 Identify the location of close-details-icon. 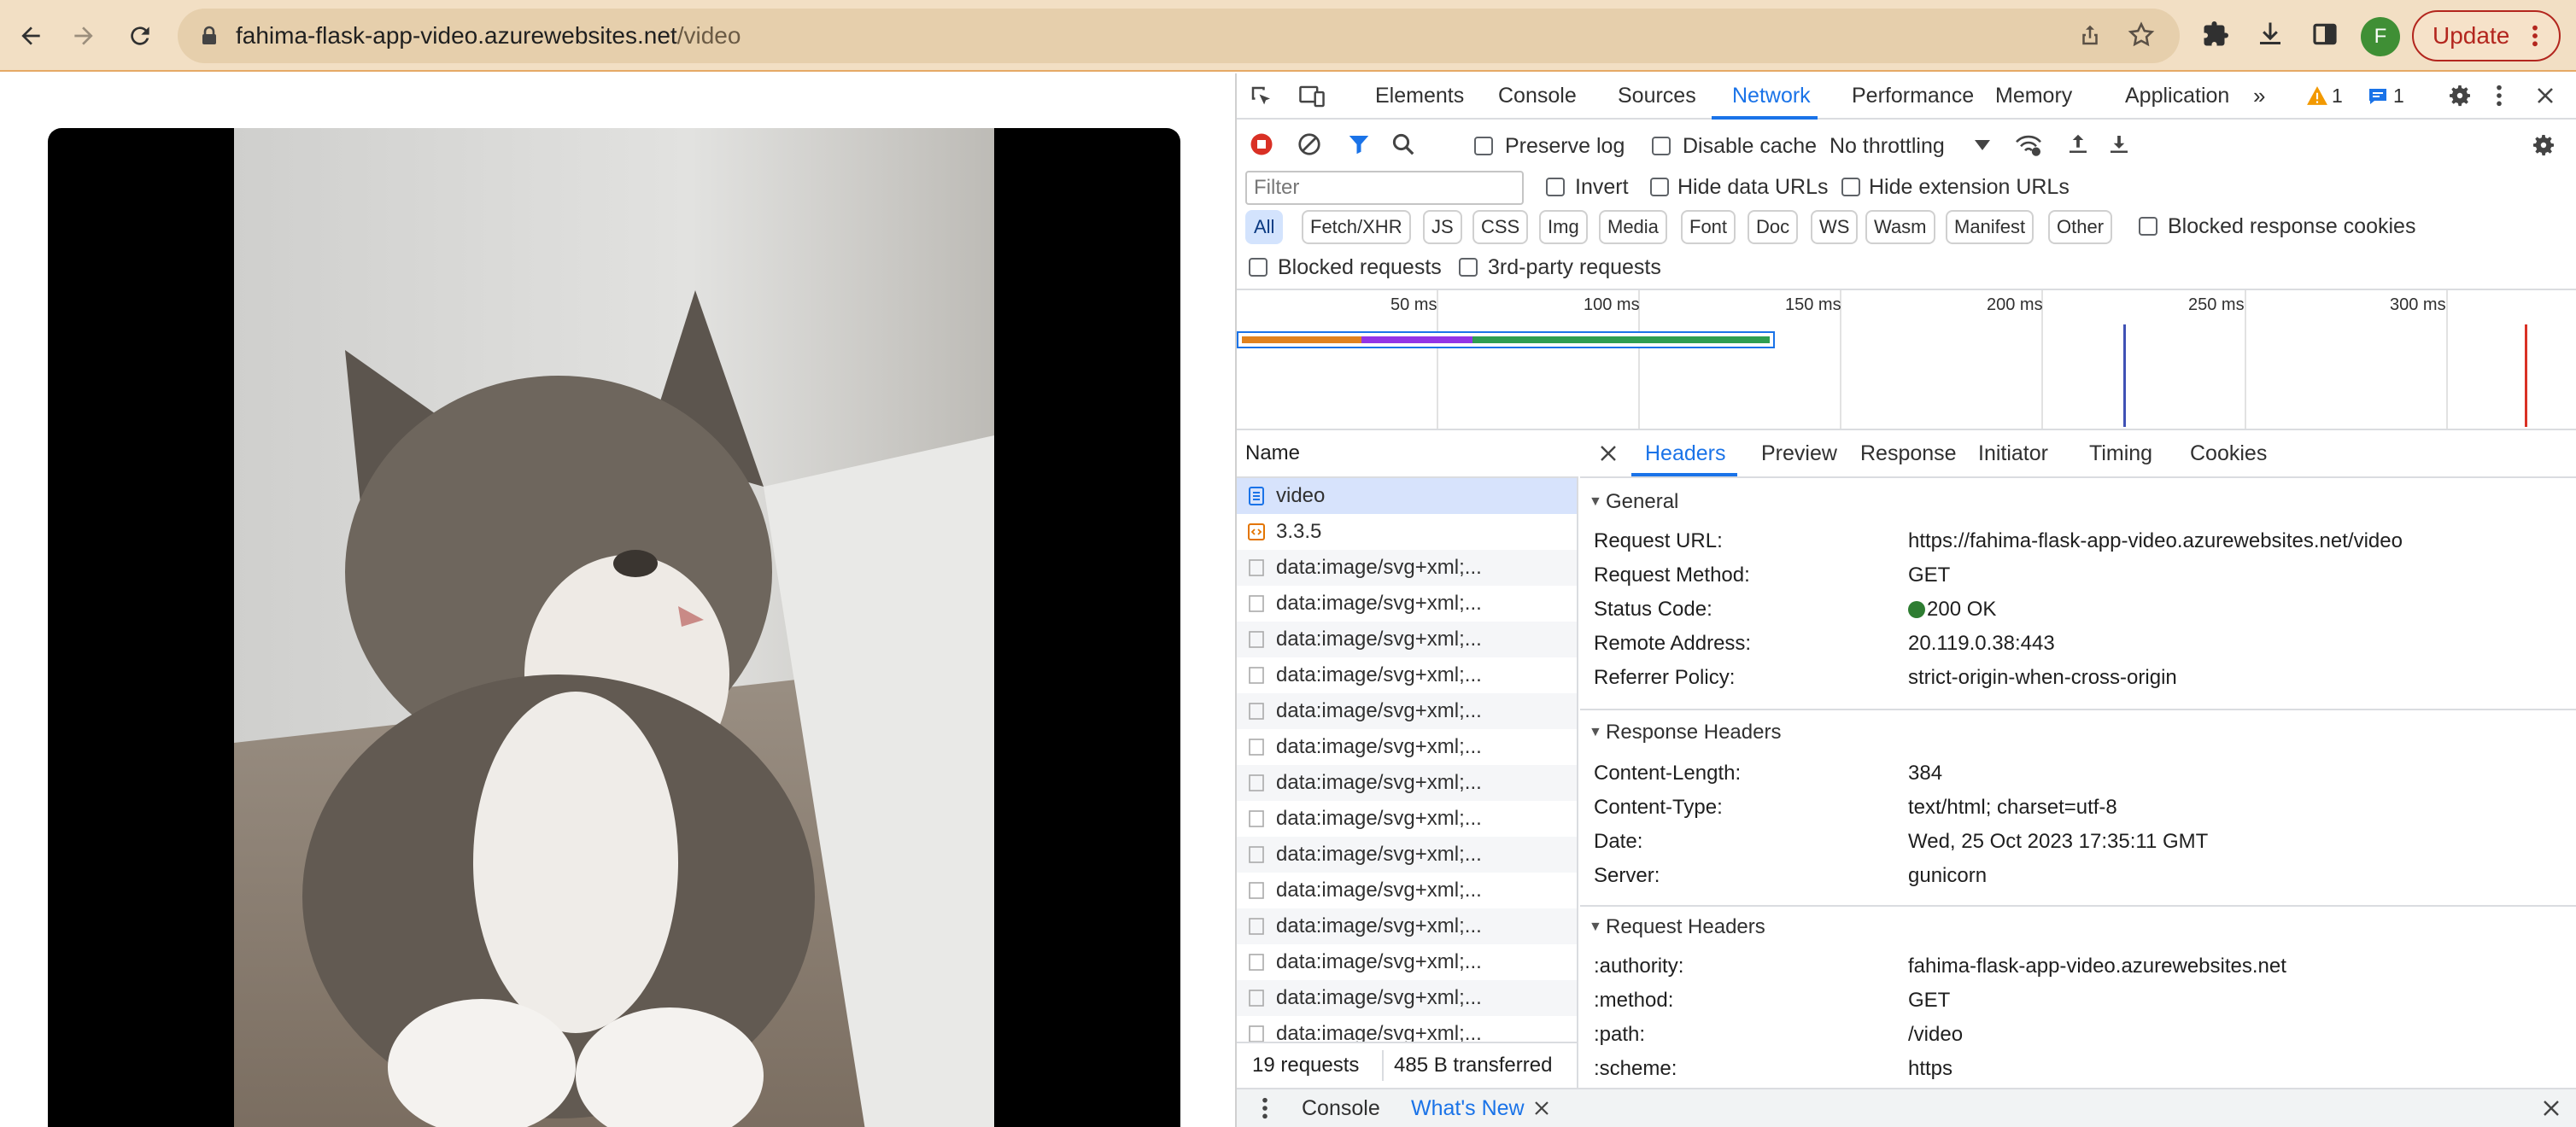
(1608, 453).